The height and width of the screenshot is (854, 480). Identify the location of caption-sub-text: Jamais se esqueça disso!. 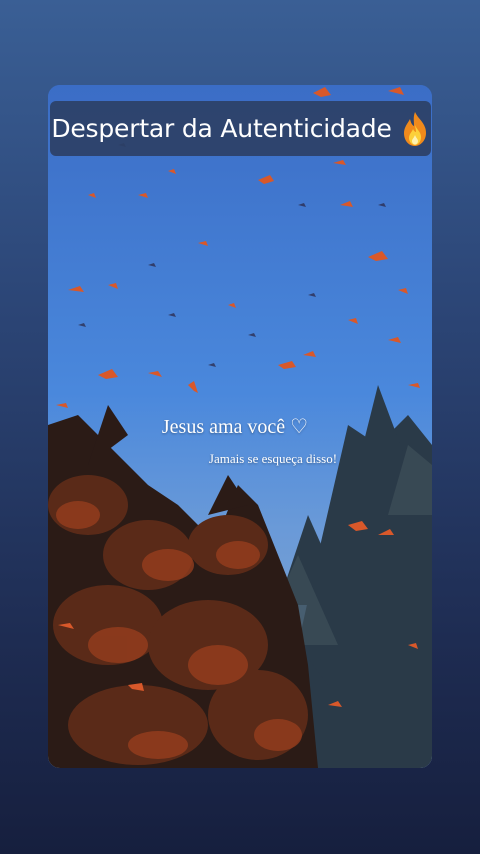
(273, 458).